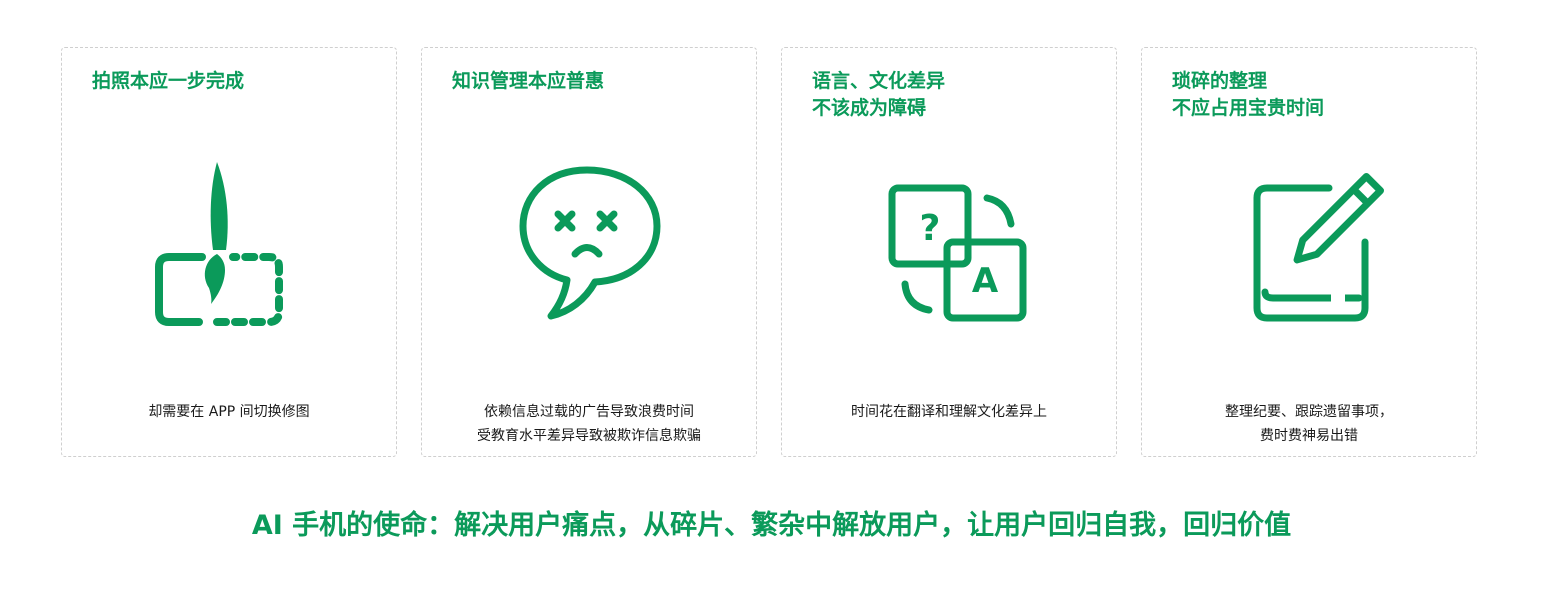 This screenshot has width=1543, height=611. I want to click on card-title: 拍照本应一步完成, so click(234, 81).